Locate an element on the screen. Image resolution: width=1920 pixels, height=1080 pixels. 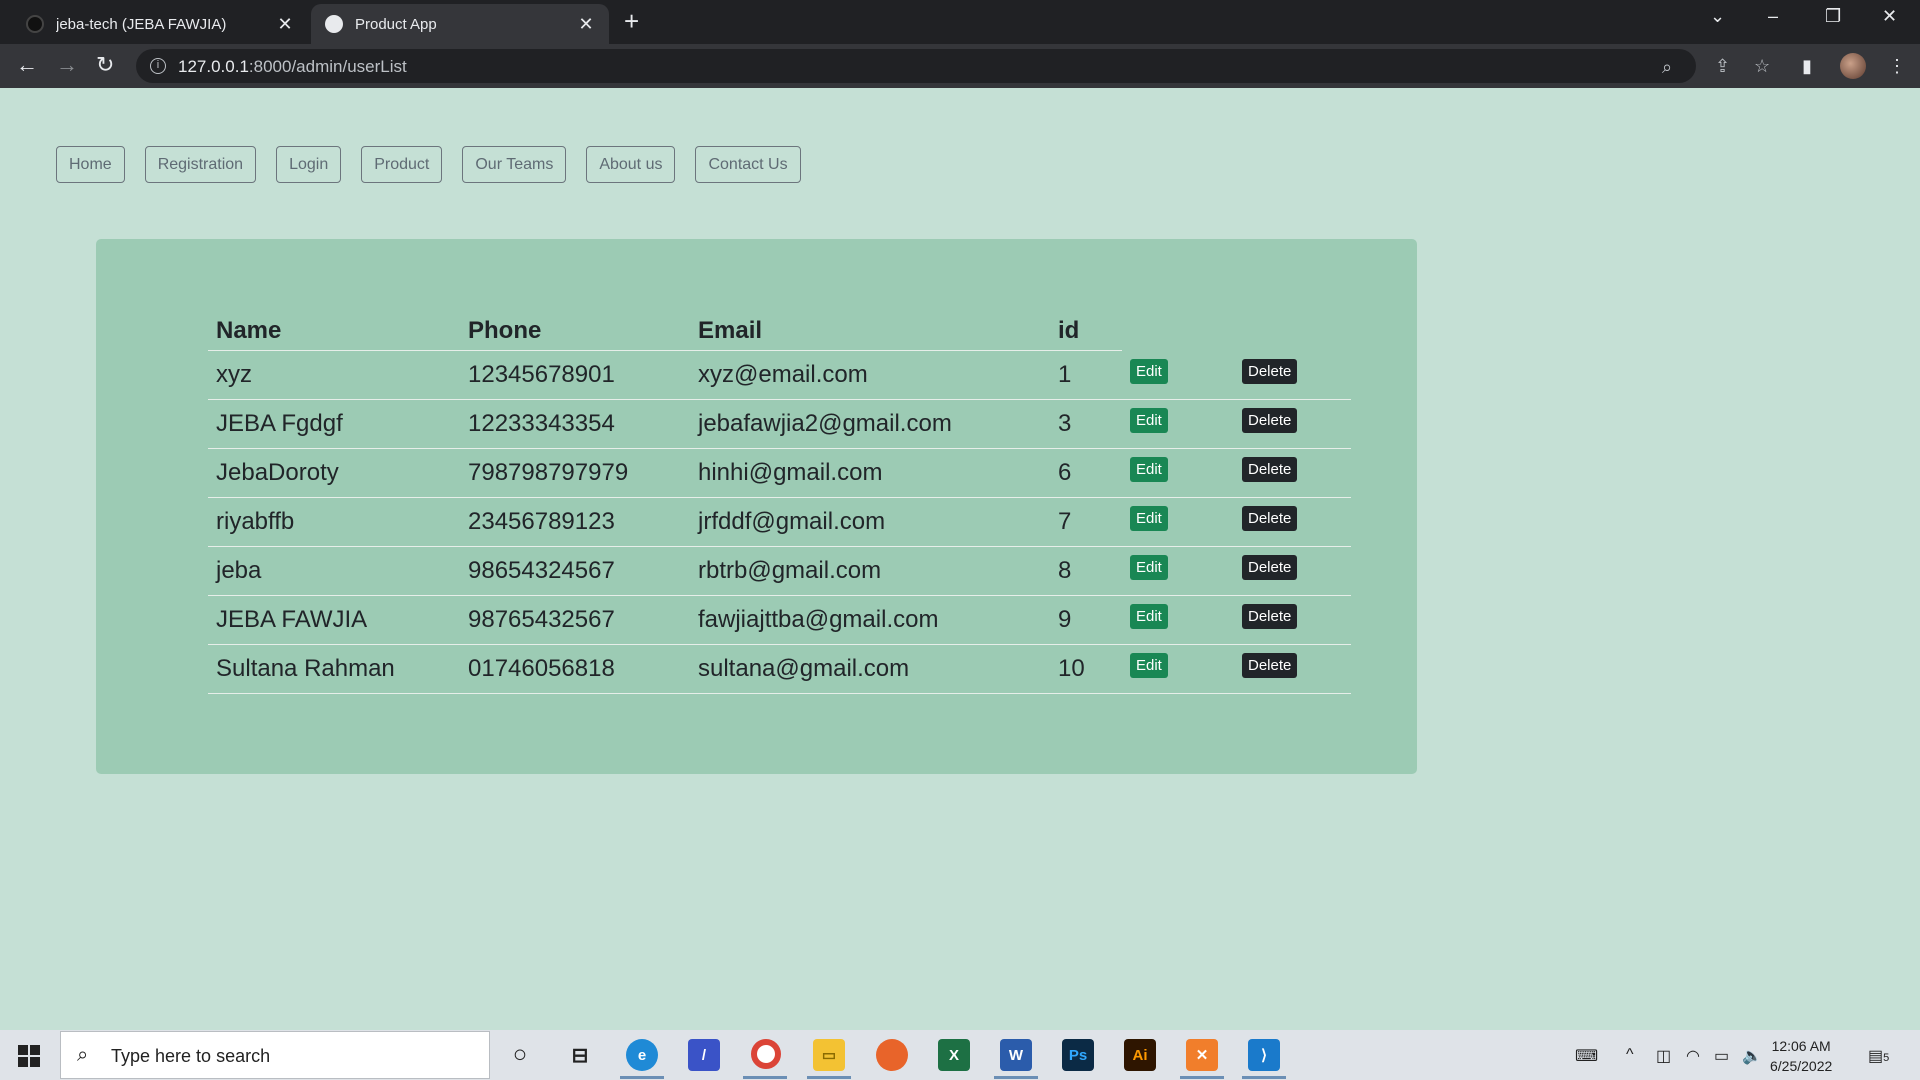
zoom-icon: ⌕ is located at coordinates (1667, 67).